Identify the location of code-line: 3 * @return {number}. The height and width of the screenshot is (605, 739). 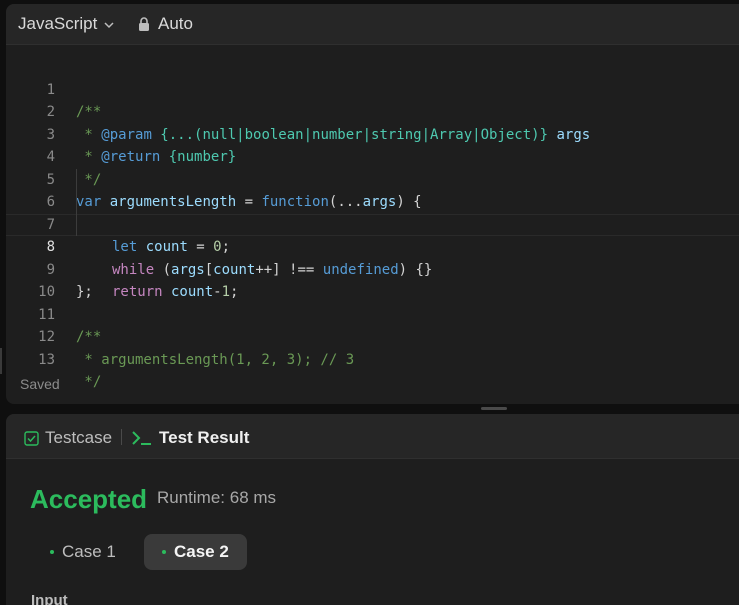
(372, 133).